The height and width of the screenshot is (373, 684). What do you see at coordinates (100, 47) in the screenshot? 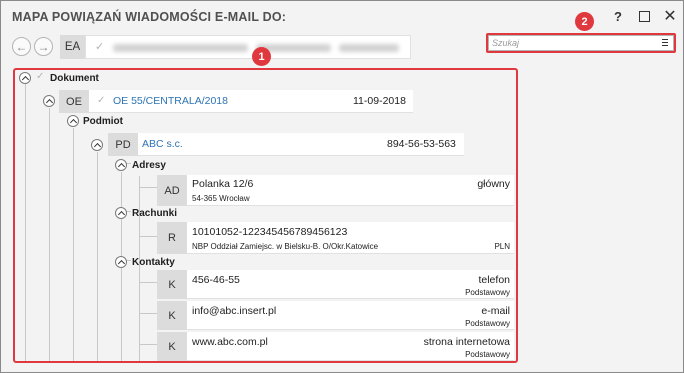
I see `check-icon: ✓` at bounding box center [100, 47].